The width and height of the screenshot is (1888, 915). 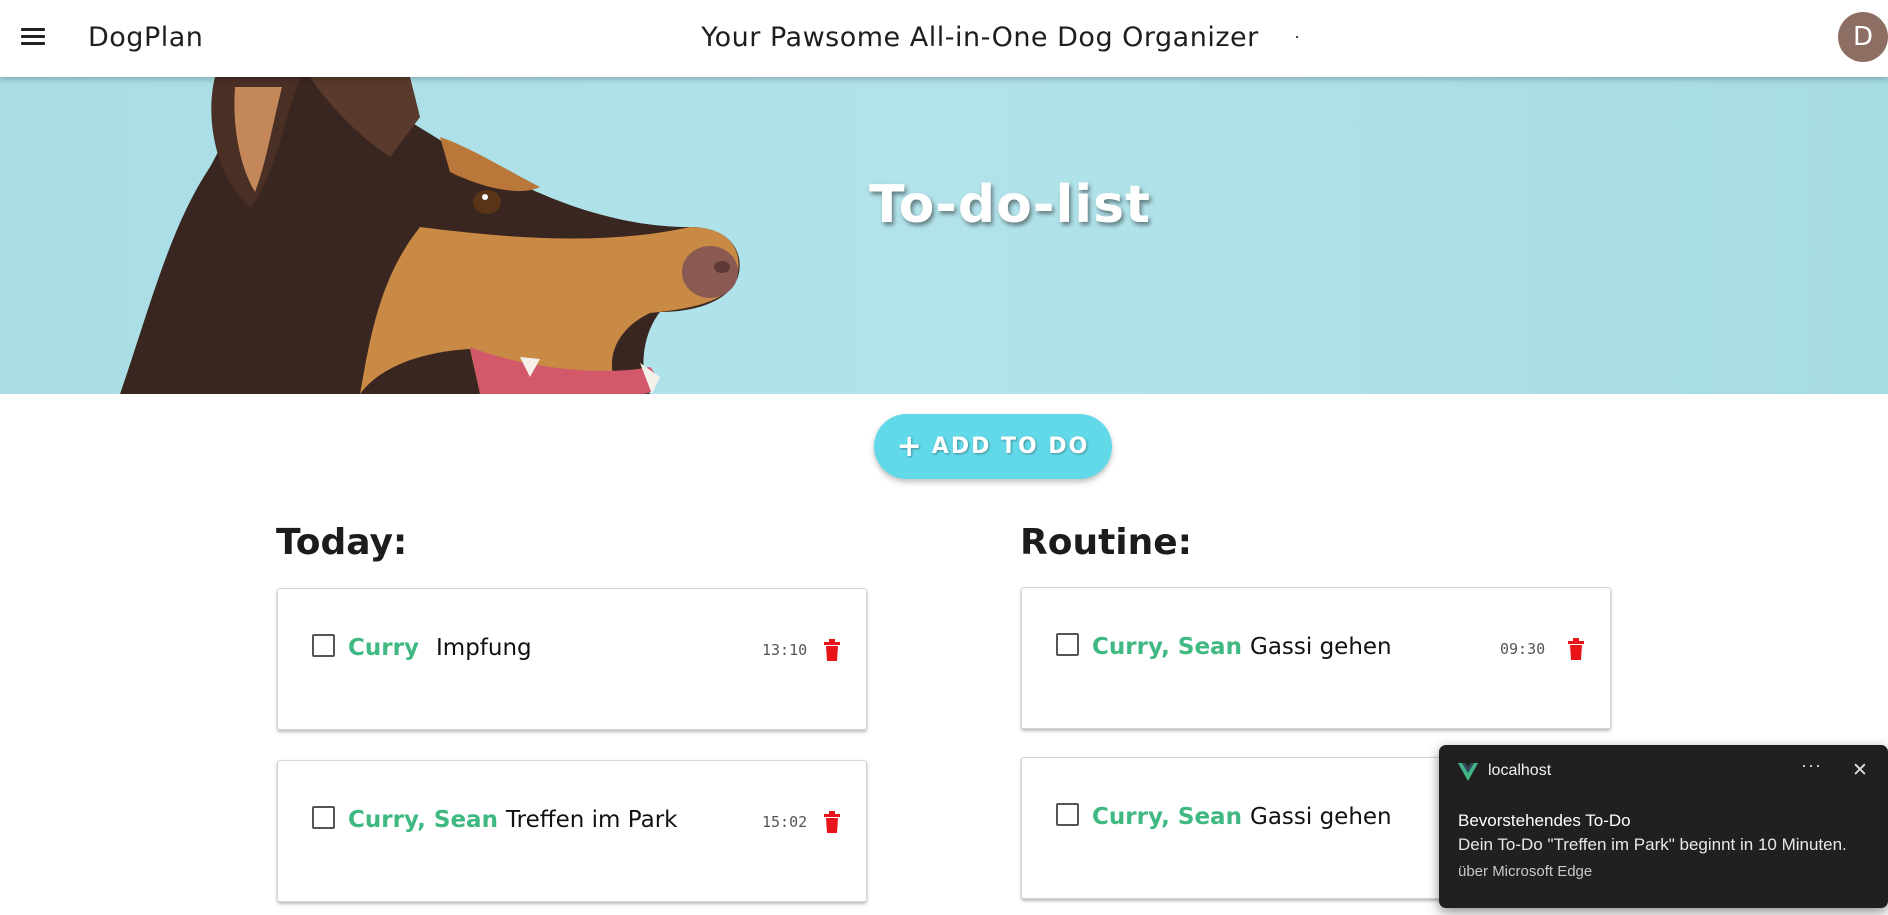 I want to click on add-todo-label: ADD TO DO, so click(x=1010, y=446).